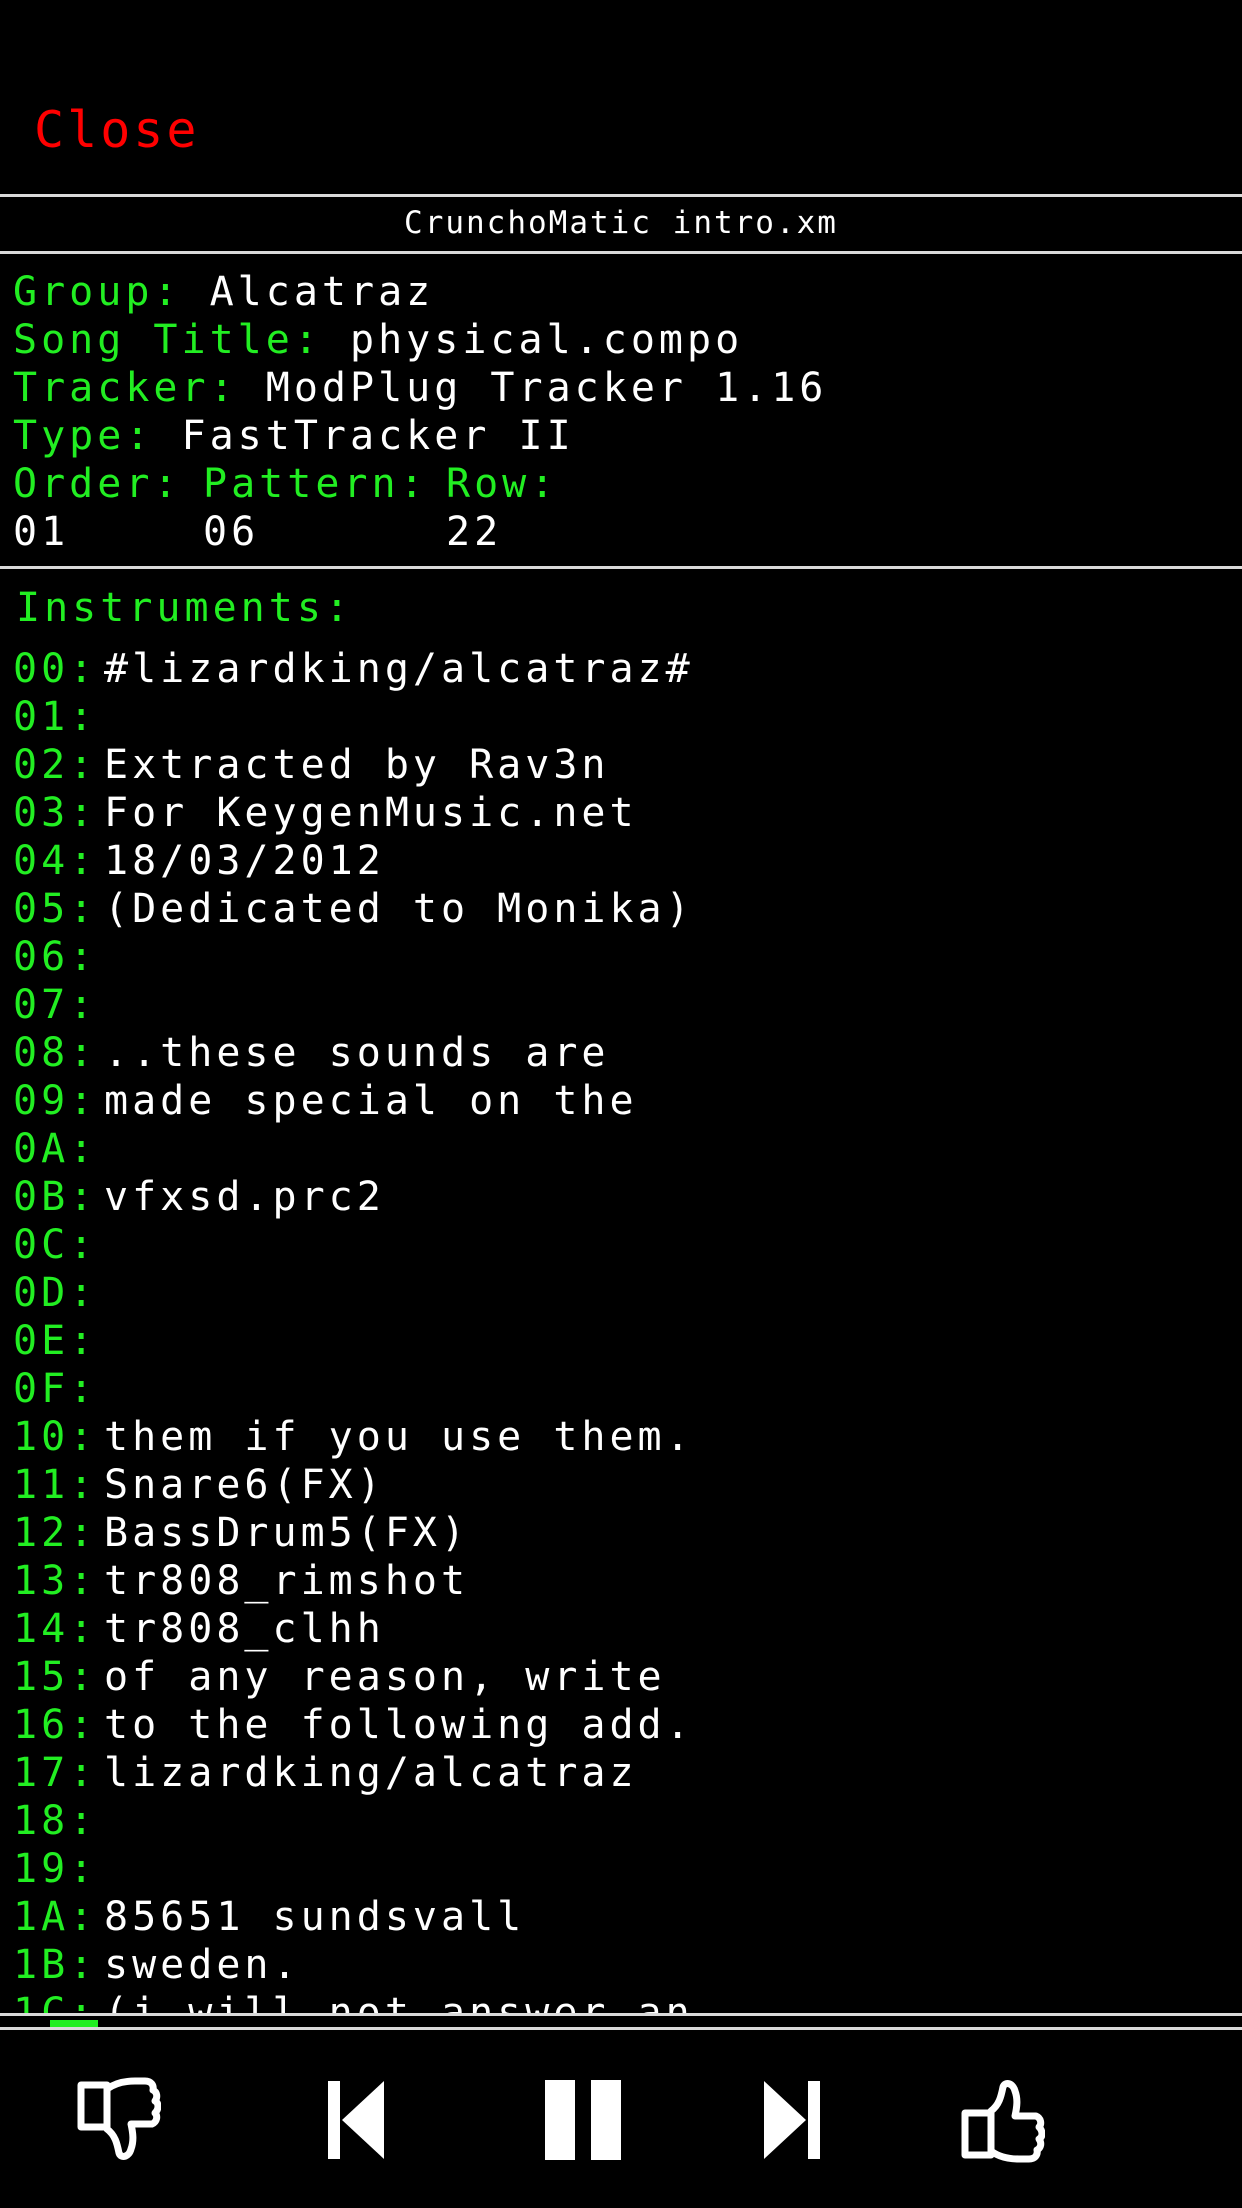 This screenshot has width=1242, height=2208. I want to click on instrument-index: 1C:, so click(55, 2001).